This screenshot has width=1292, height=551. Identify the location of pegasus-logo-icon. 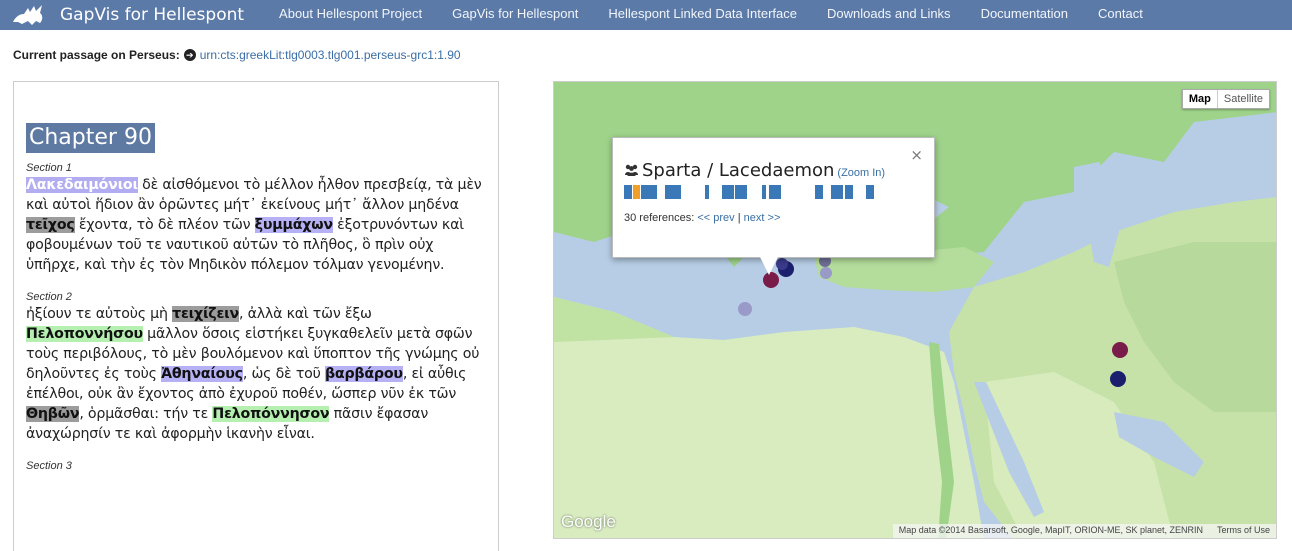
(28, 15).